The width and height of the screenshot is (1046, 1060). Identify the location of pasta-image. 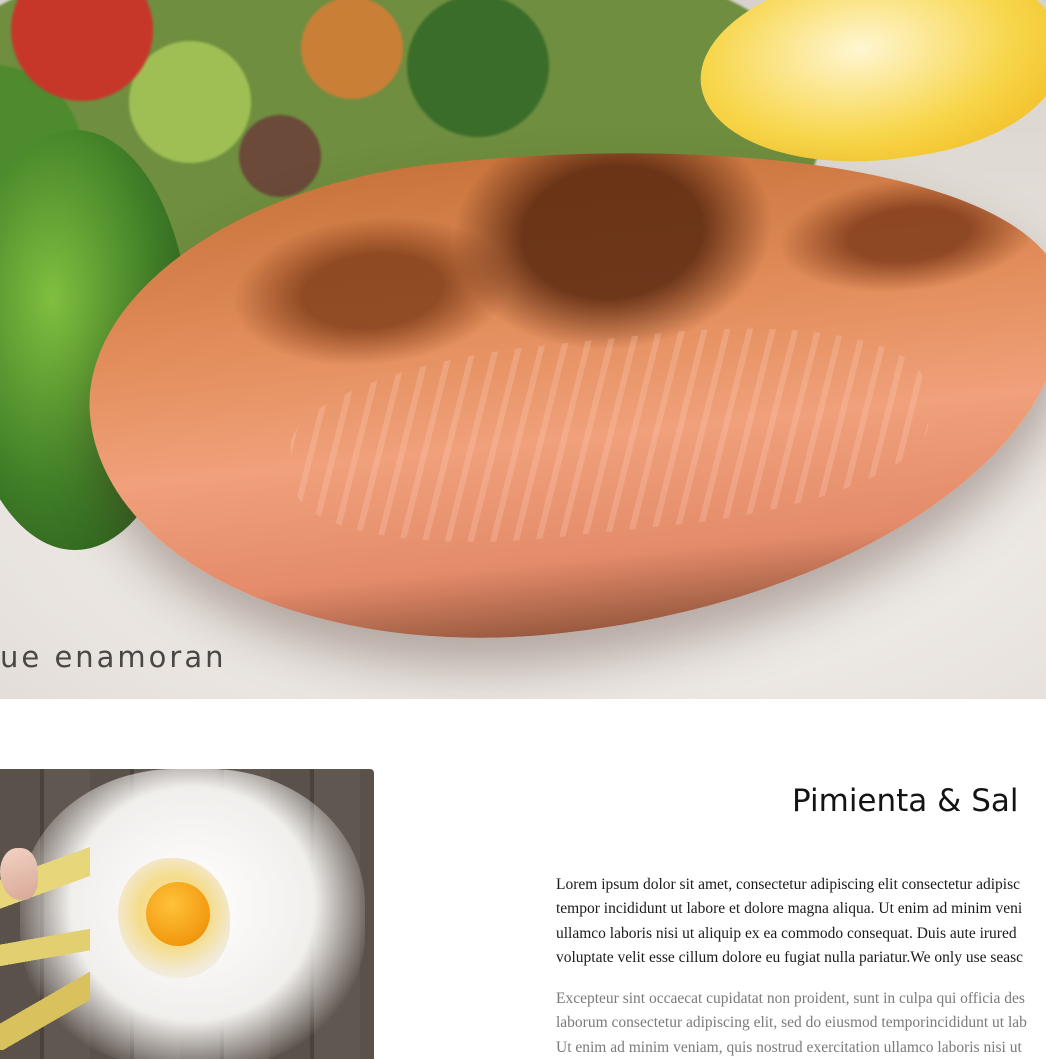
(45, 925).